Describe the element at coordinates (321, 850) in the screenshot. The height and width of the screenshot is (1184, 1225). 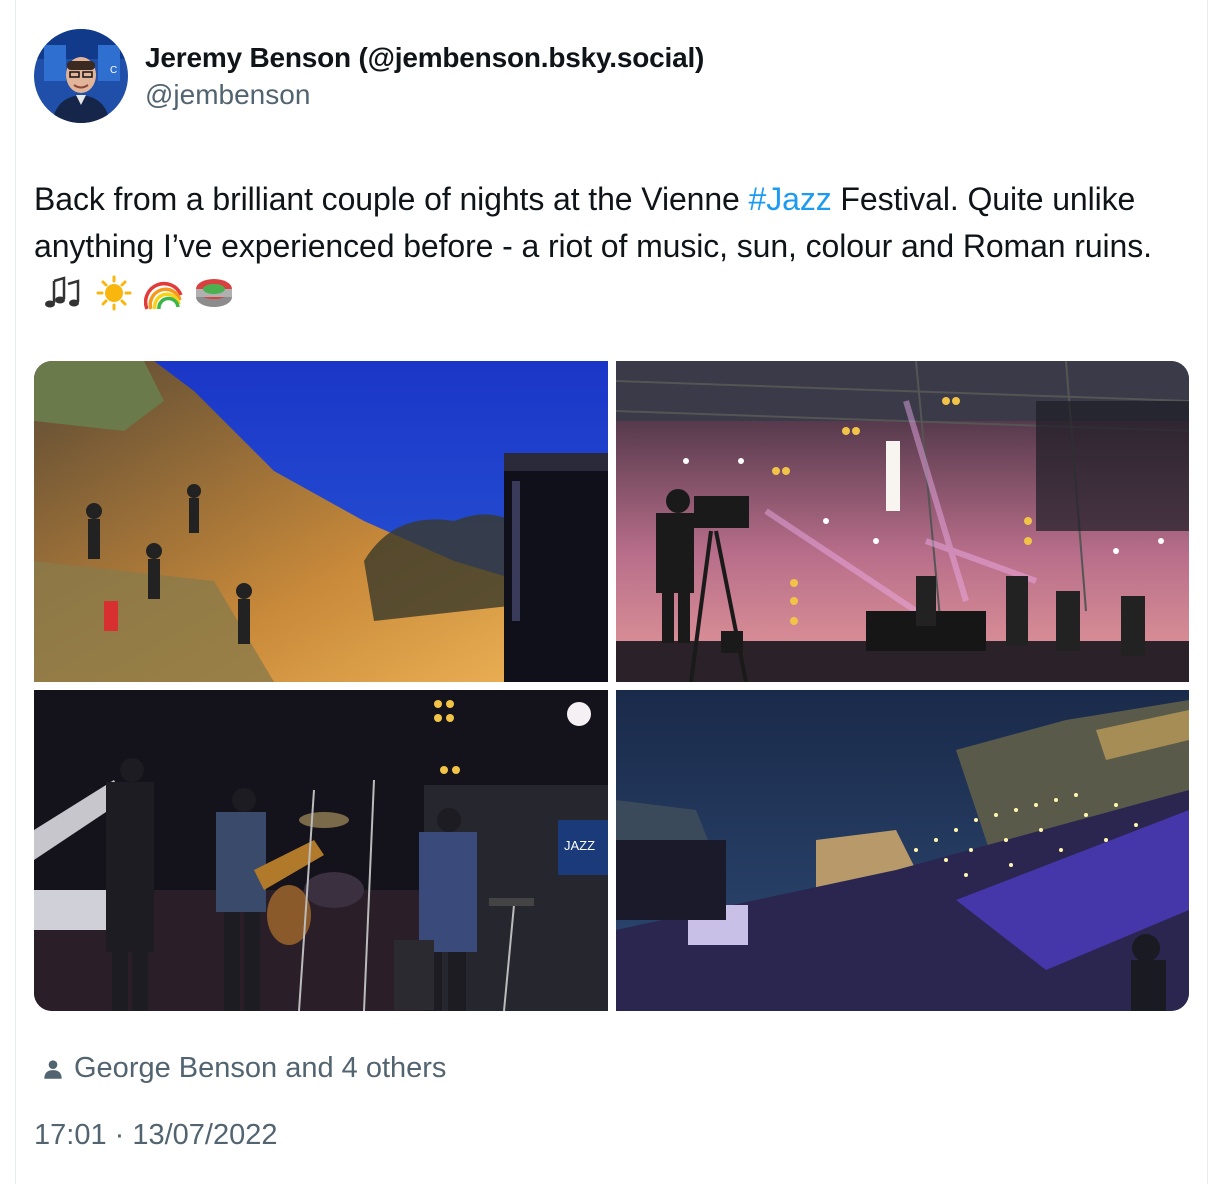
I see `band-on-stage-photo: JAZZ` at that location.